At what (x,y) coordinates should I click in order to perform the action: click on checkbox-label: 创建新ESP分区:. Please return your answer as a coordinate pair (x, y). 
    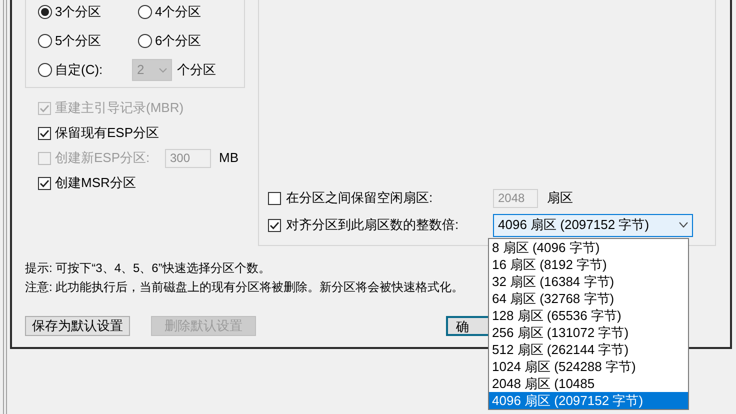
    Looking at the image, I should click on (103, 158).